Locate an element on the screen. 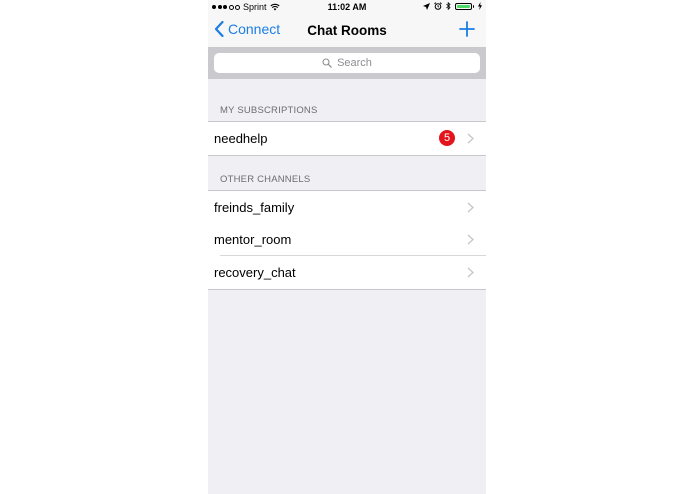  section-header-channels: OTHER CHANNELS is located at coordinates (265, 179).